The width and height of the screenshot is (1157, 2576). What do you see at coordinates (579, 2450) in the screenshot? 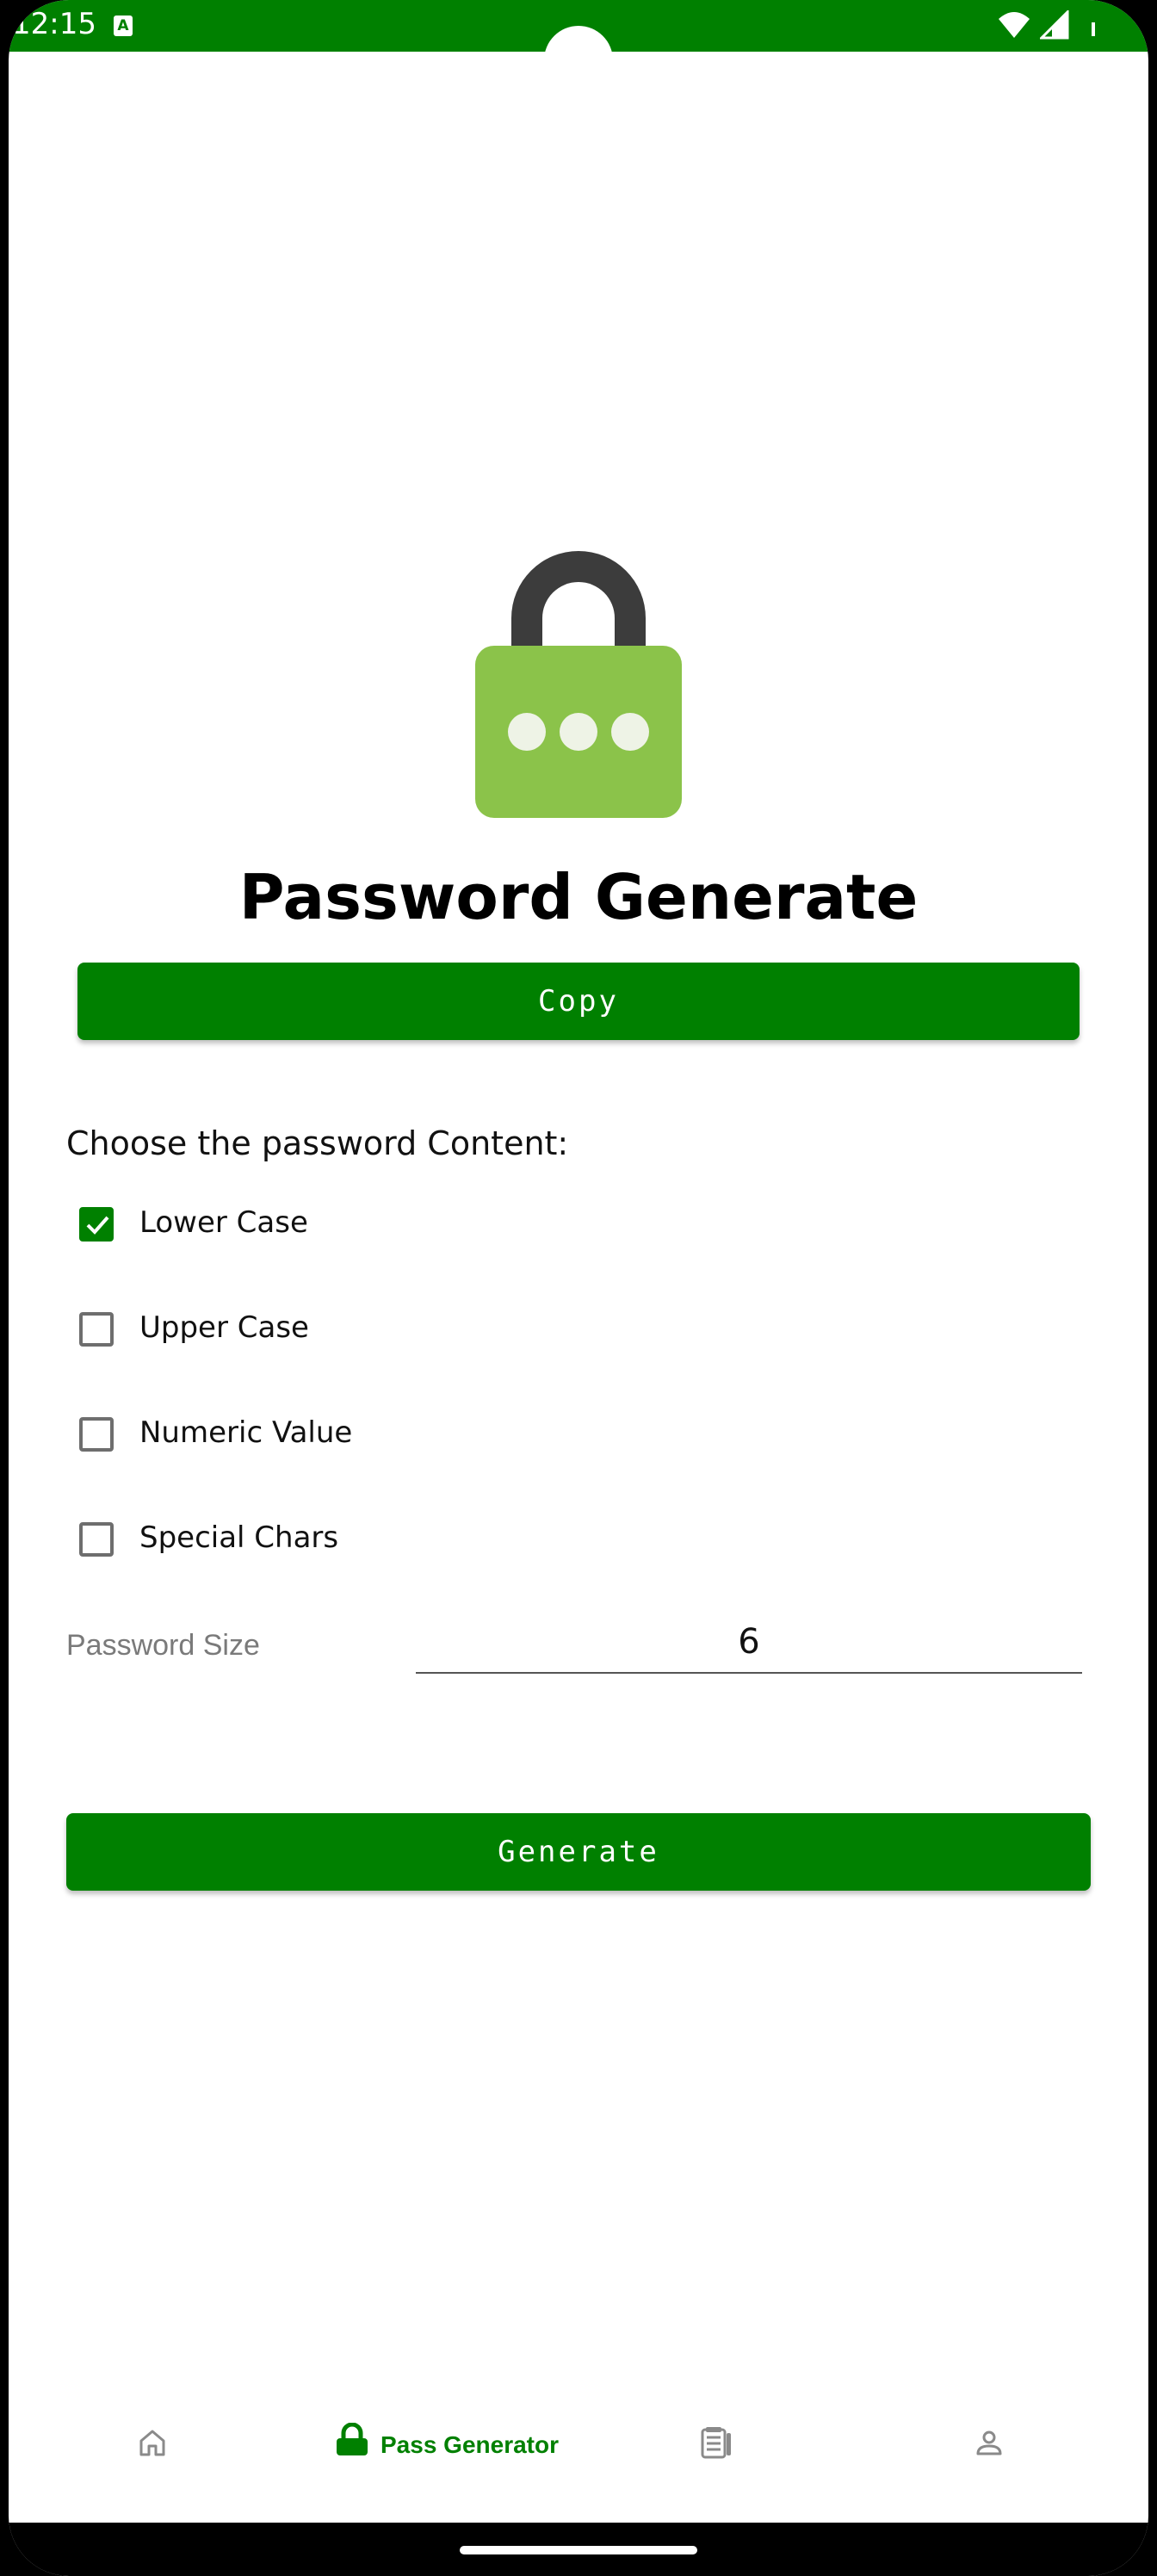
I see `bottom-navigation: Pass Generator` at bounding box center [579, 2450].